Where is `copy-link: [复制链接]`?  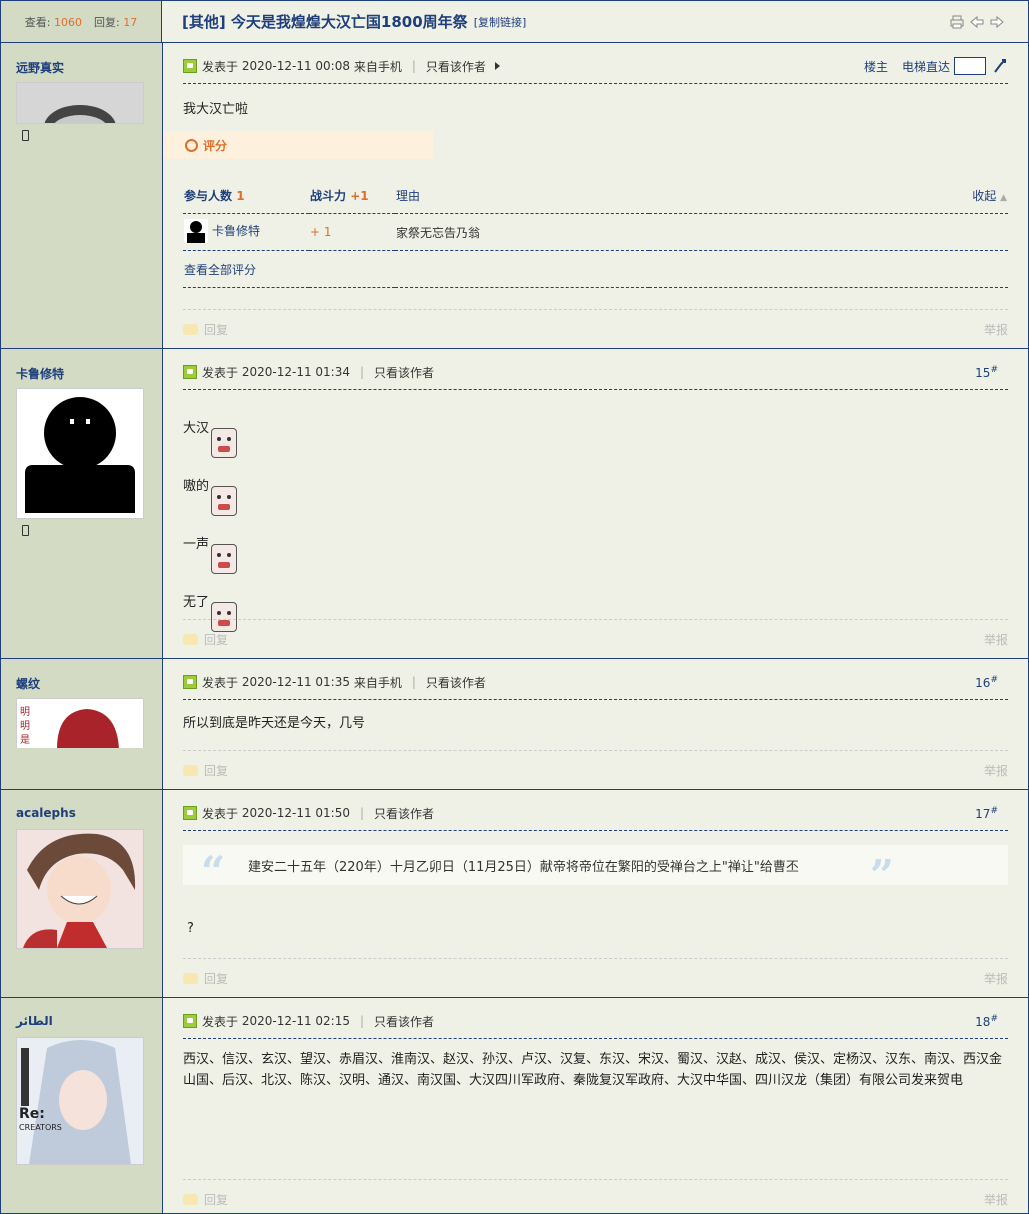 copy-link: [复制链接] is located at coordinates (500, 22).